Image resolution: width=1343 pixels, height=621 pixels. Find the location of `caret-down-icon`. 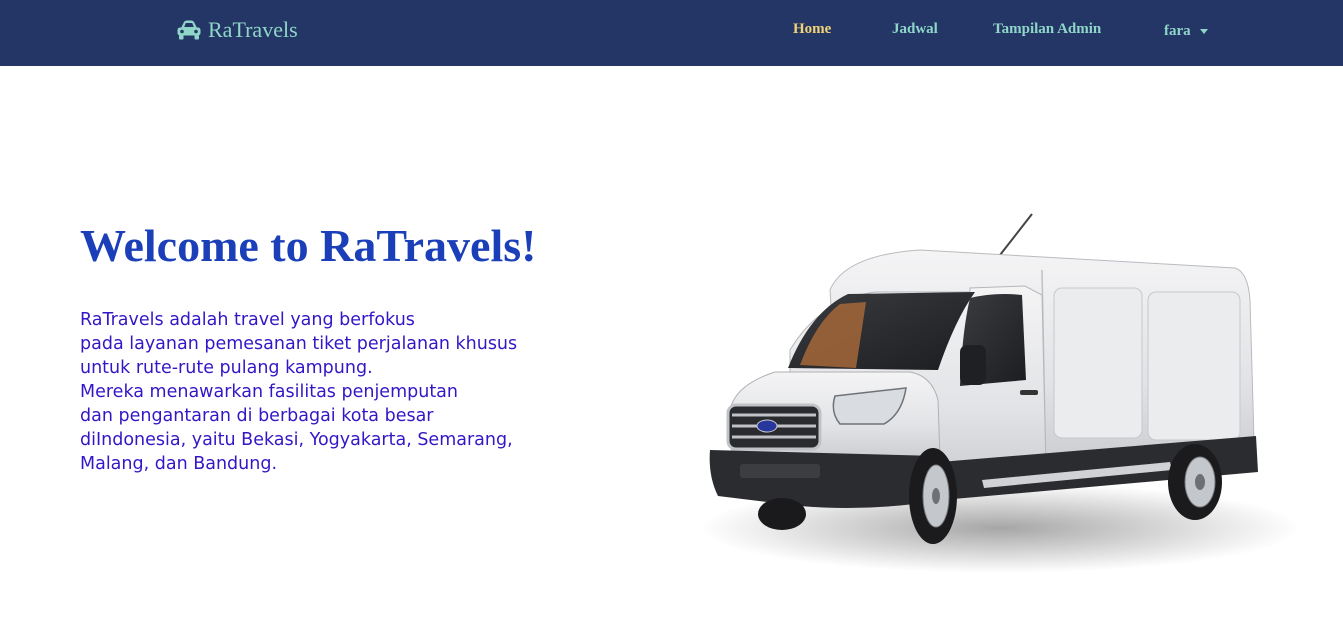

caret-down-icon is located at coordinates (1203, 31).